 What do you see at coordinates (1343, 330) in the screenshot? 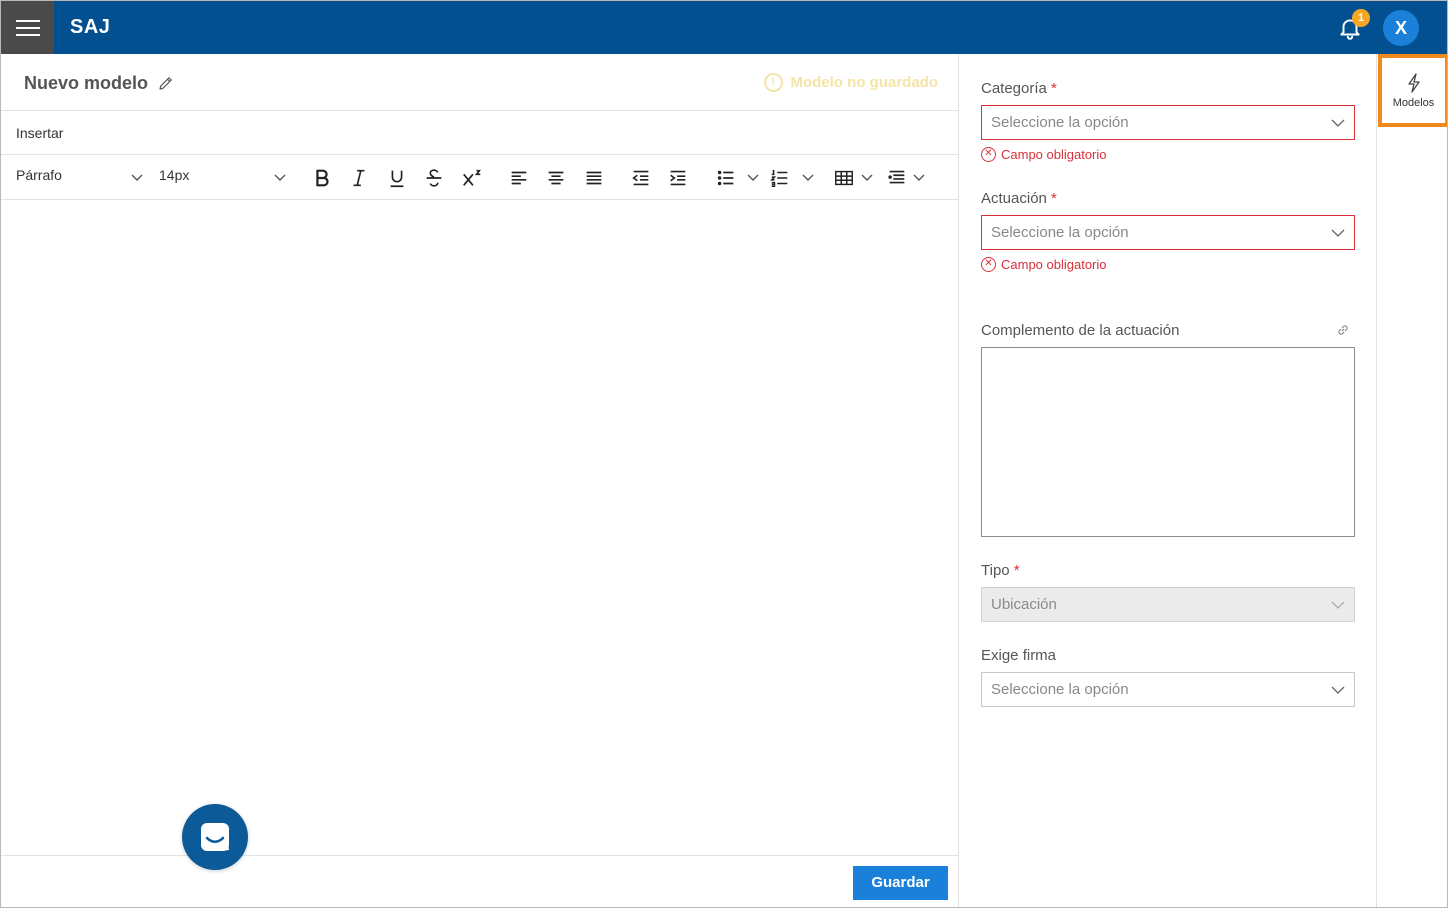
I see `link-icon` at bounding box center [1343, 330].